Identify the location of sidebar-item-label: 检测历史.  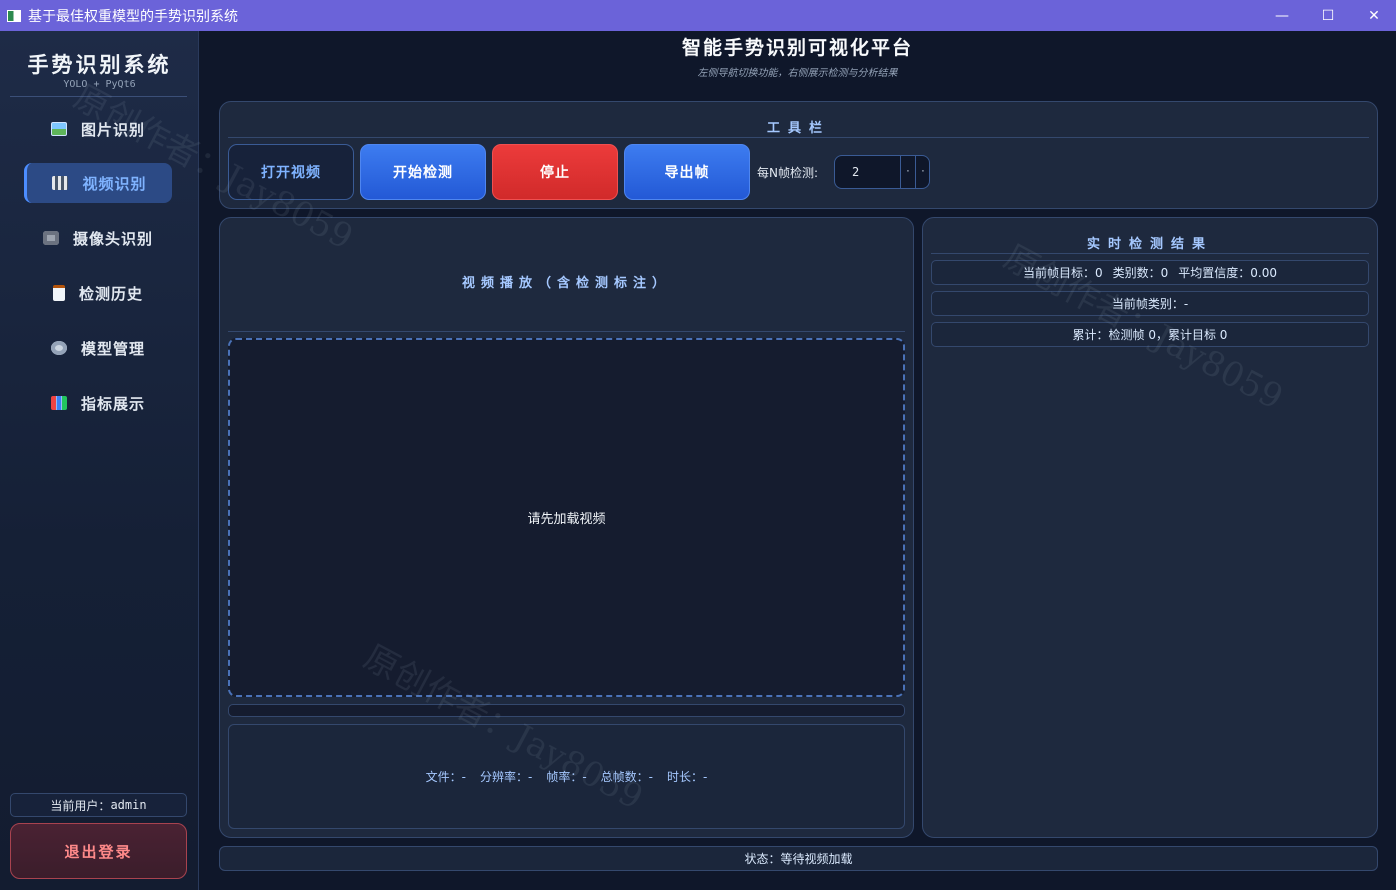
(110, 293).